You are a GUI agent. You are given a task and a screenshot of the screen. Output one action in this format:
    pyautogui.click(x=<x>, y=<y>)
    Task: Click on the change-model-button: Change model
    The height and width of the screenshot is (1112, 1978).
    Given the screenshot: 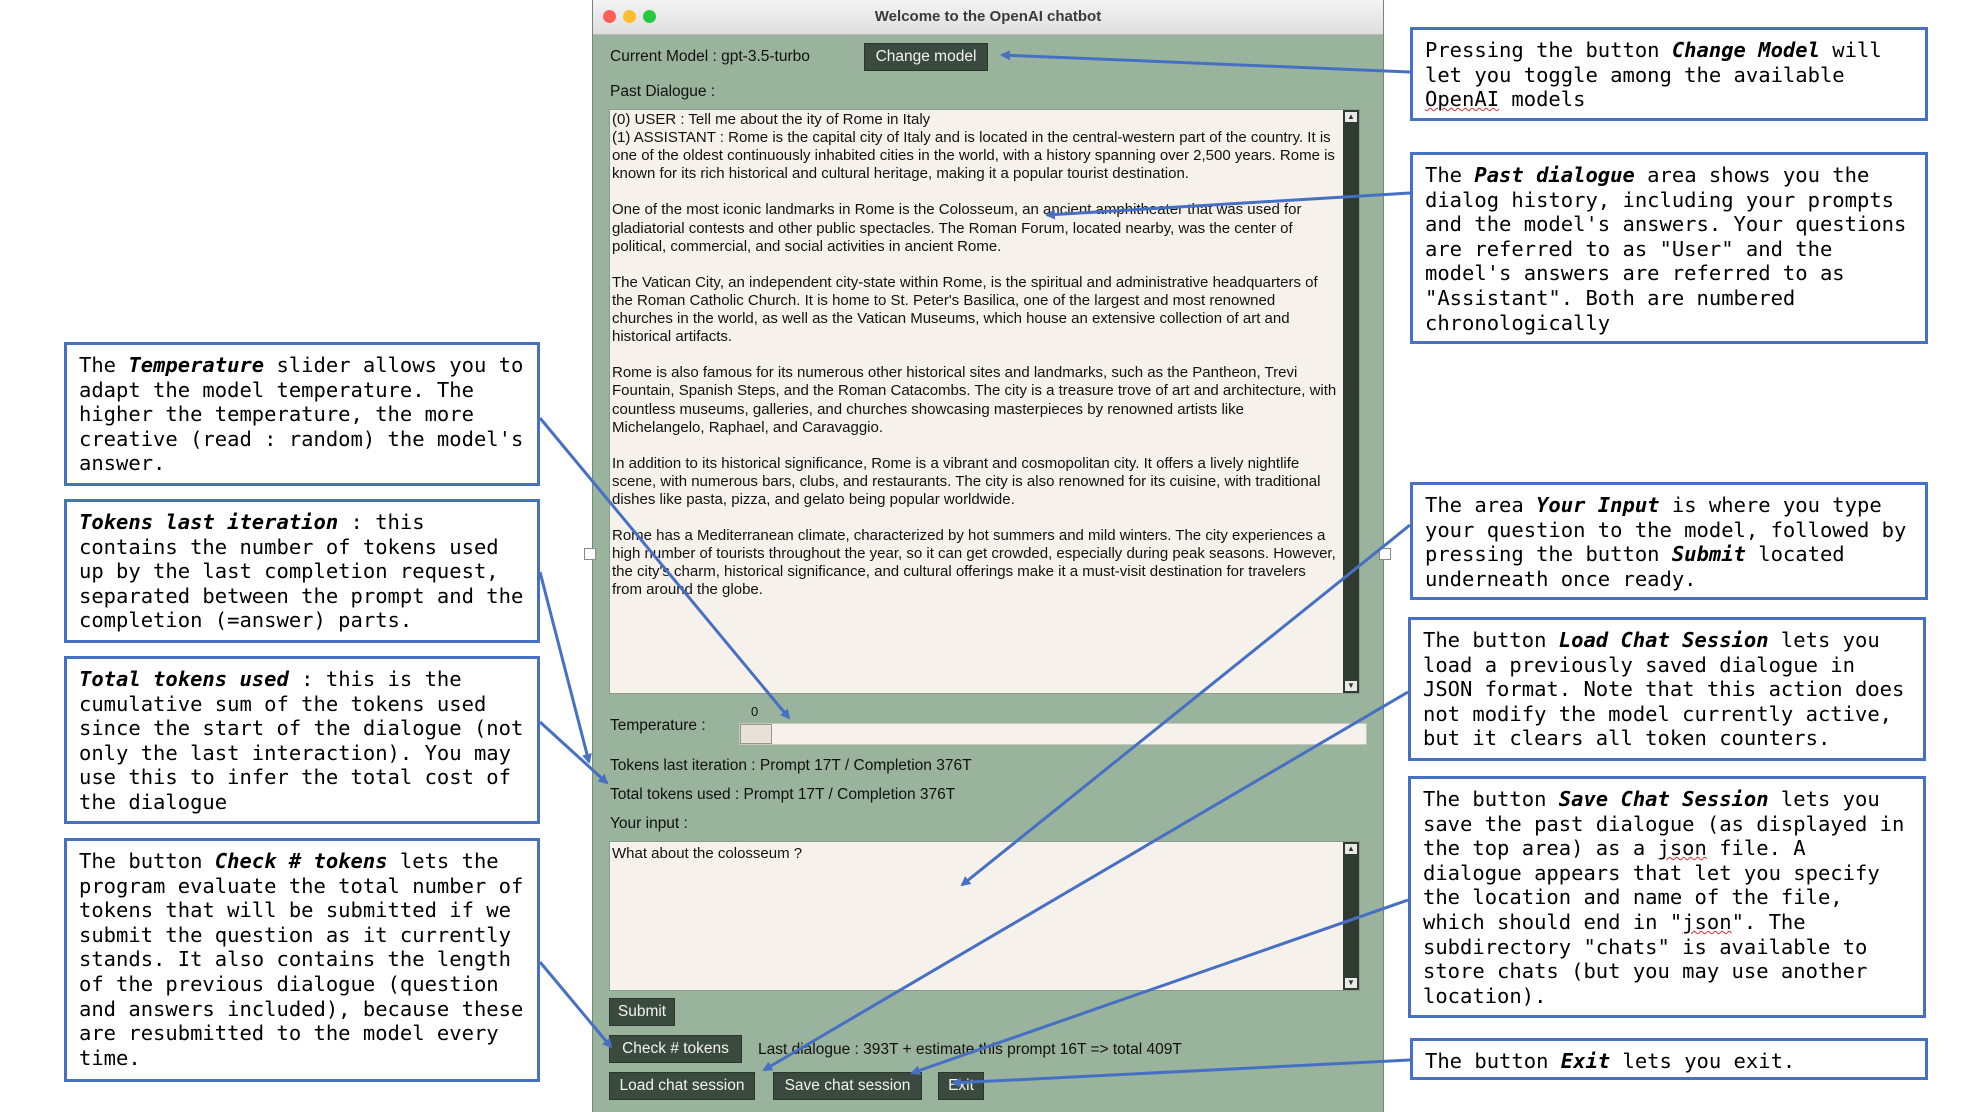 What is the action you would take?
    pyautogui.click(x=926, y=57)
    